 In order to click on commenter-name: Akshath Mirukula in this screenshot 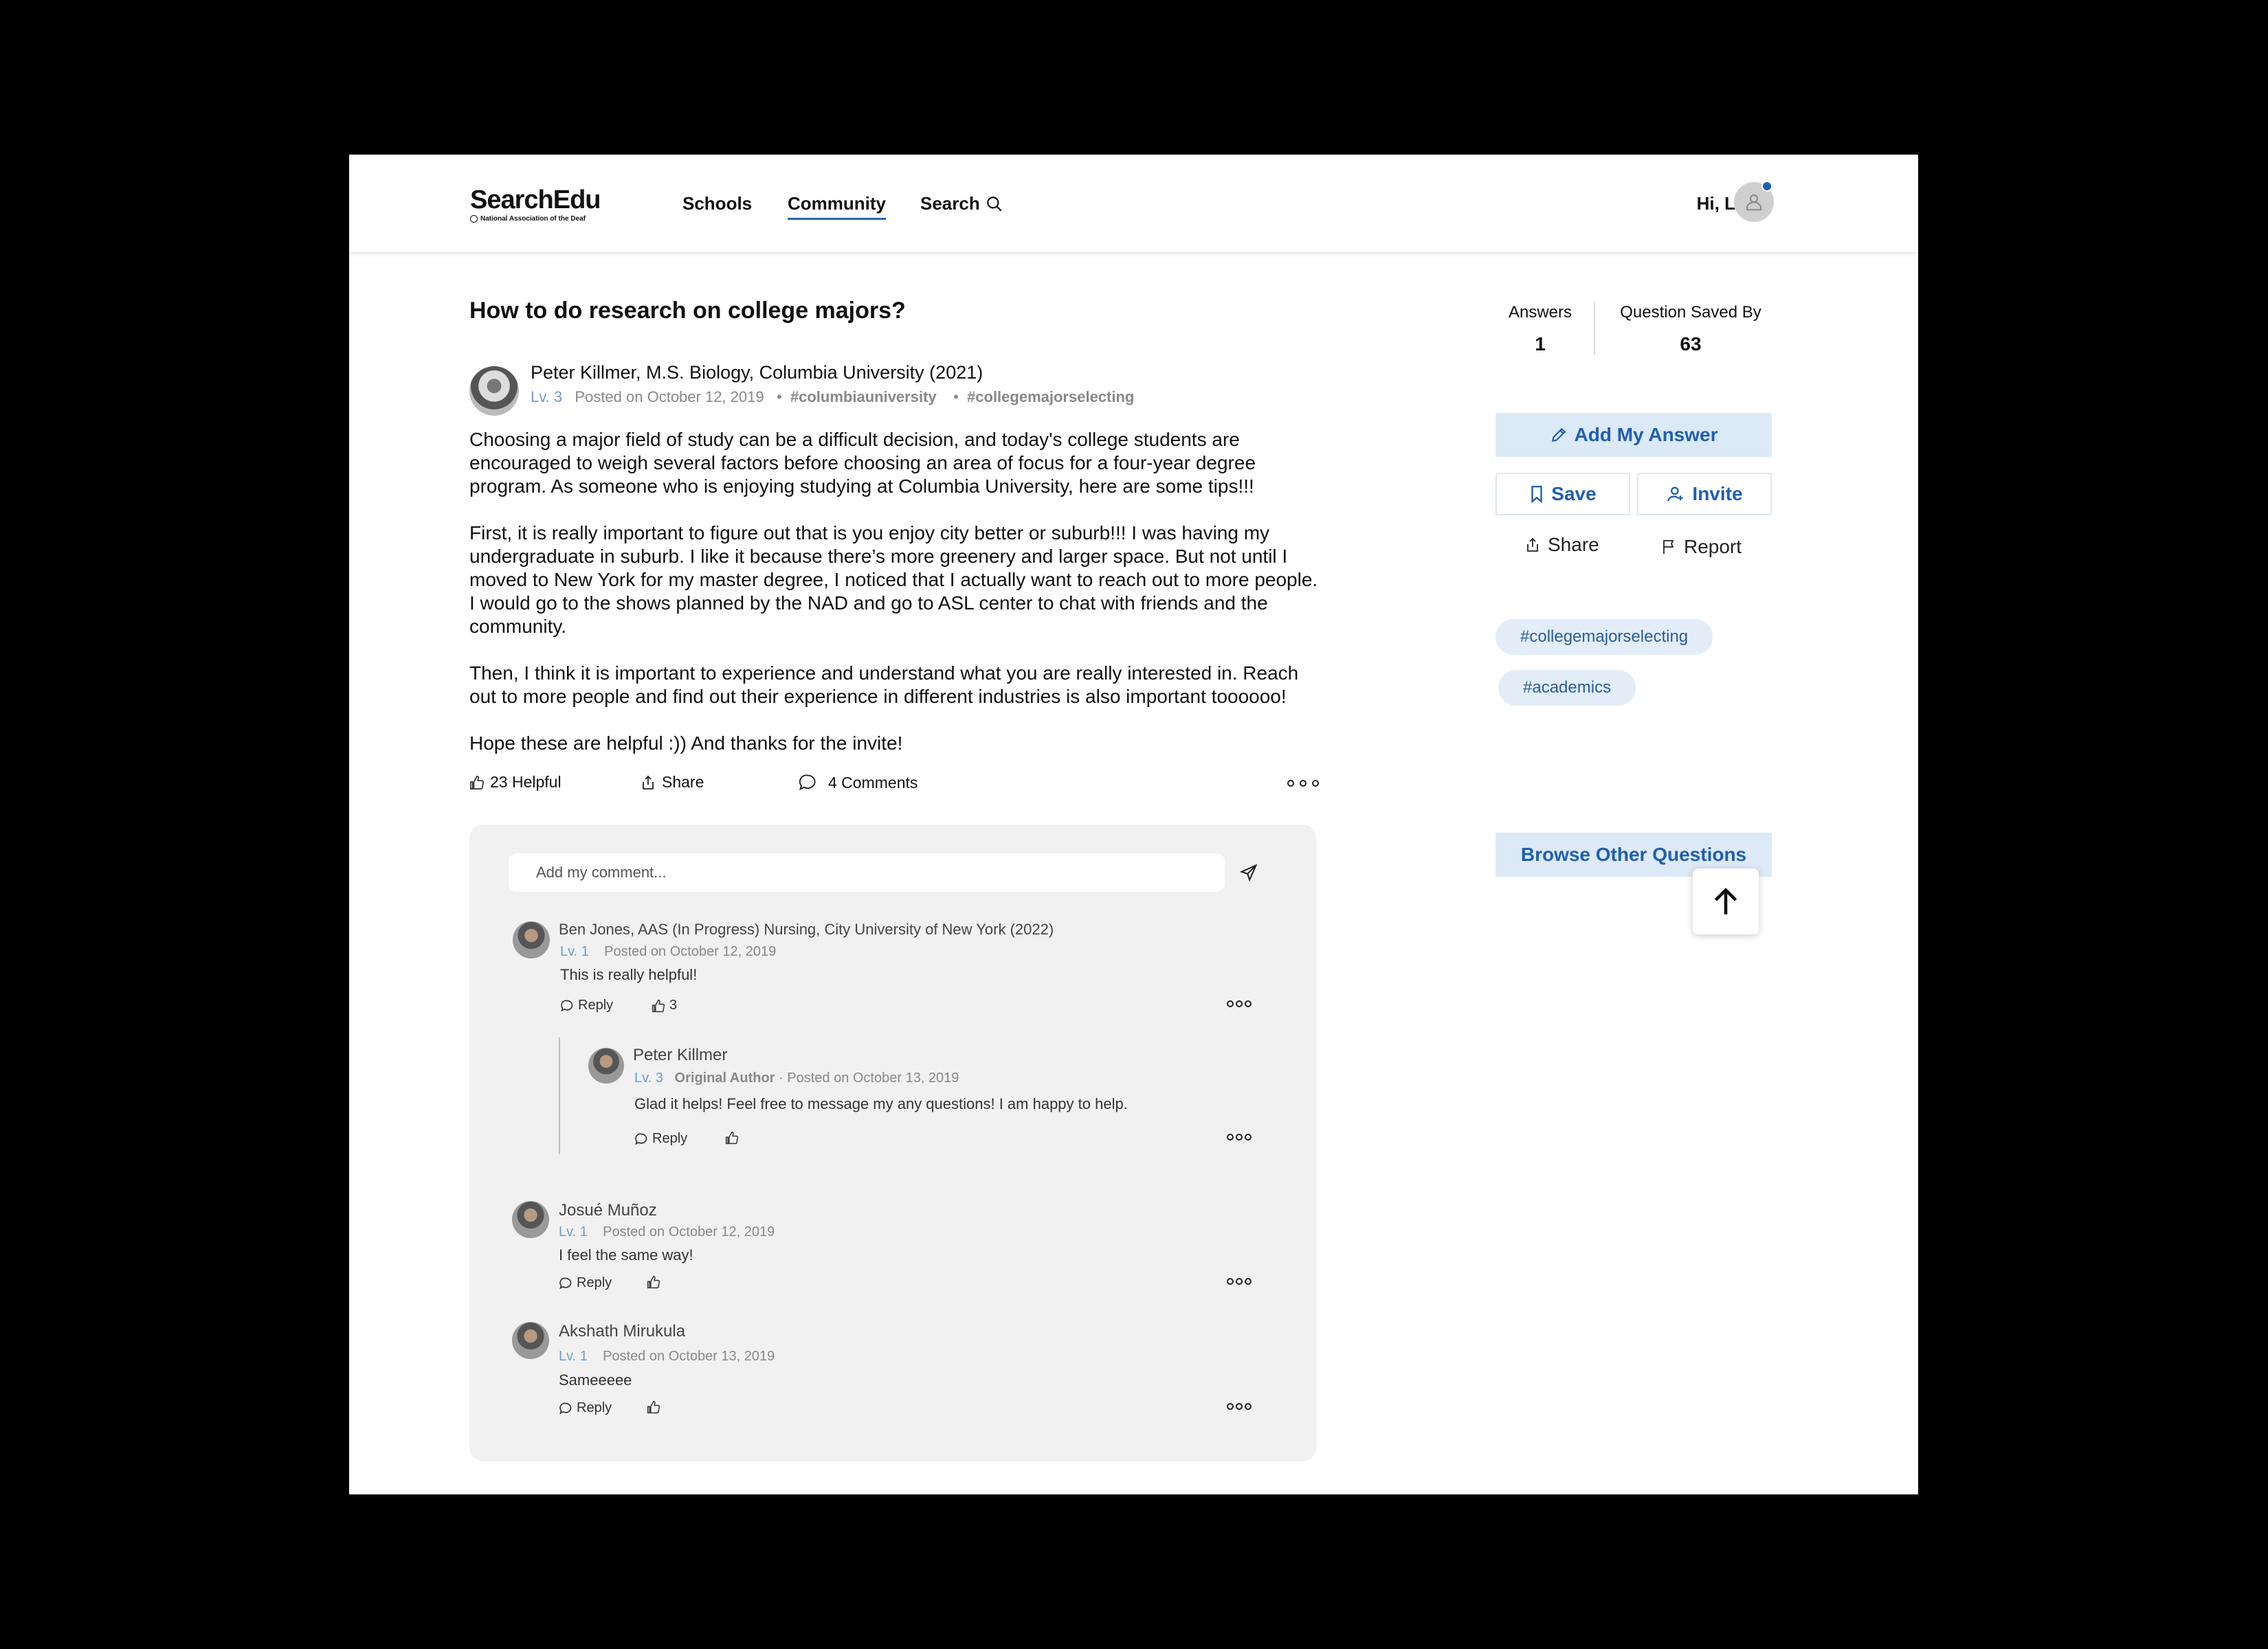, I will do `click(622, 1331)`.